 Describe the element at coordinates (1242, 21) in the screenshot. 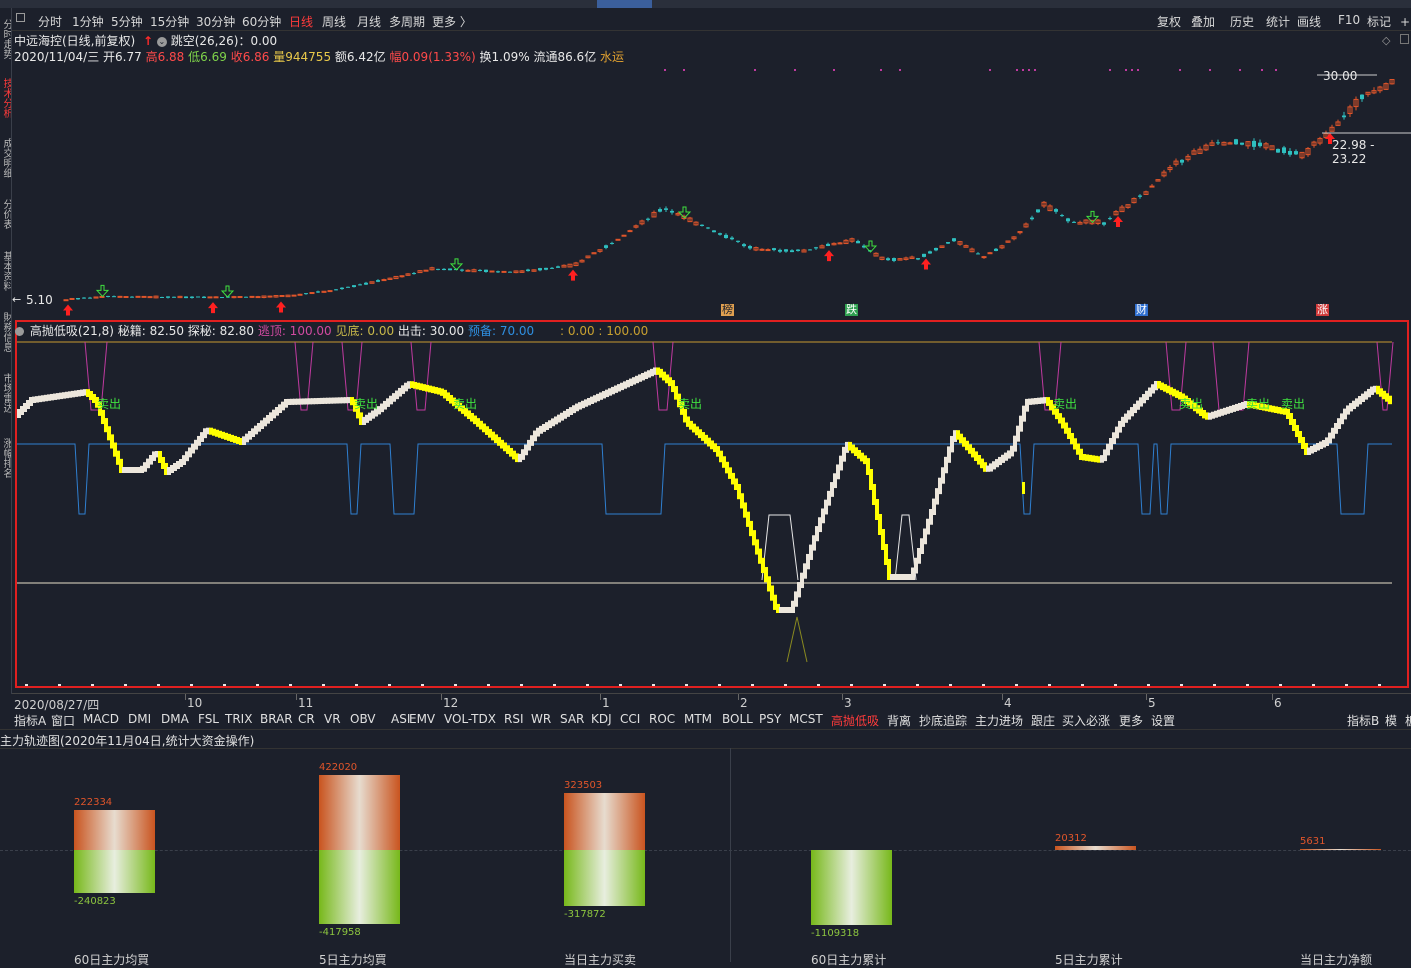

I see `toolbar-2-button: 历史` at that location.